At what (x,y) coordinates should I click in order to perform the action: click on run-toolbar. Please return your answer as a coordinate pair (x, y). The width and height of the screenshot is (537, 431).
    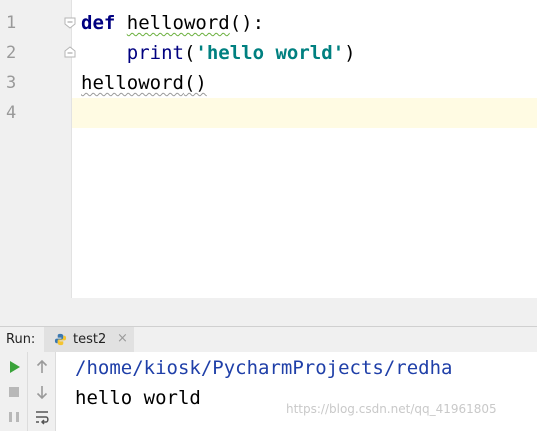
    Looking at the image, I should click on (14, 391).